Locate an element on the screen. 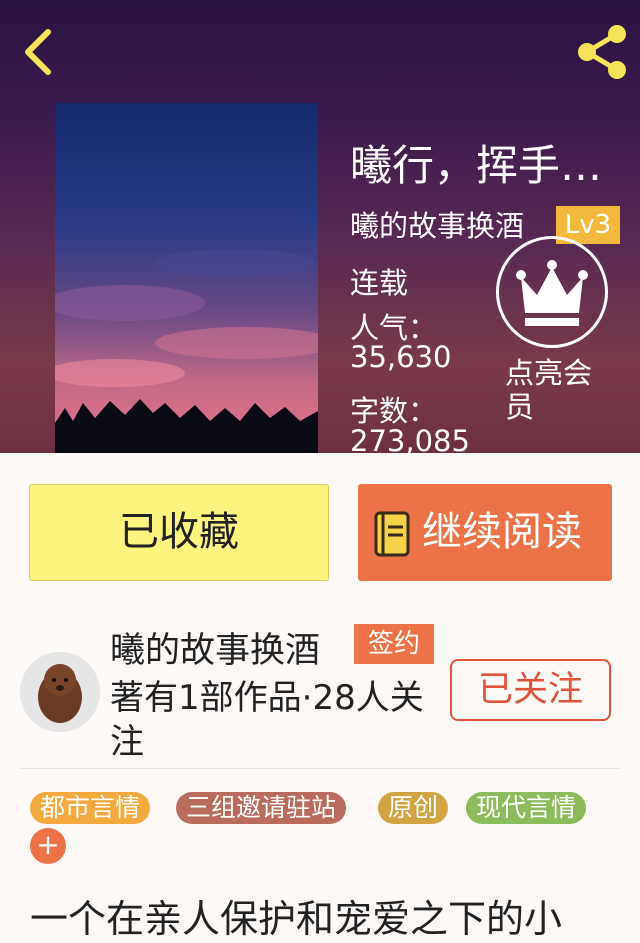 The image size is (640, 943). chevron-left-icon is located at coordinates (38, 52).